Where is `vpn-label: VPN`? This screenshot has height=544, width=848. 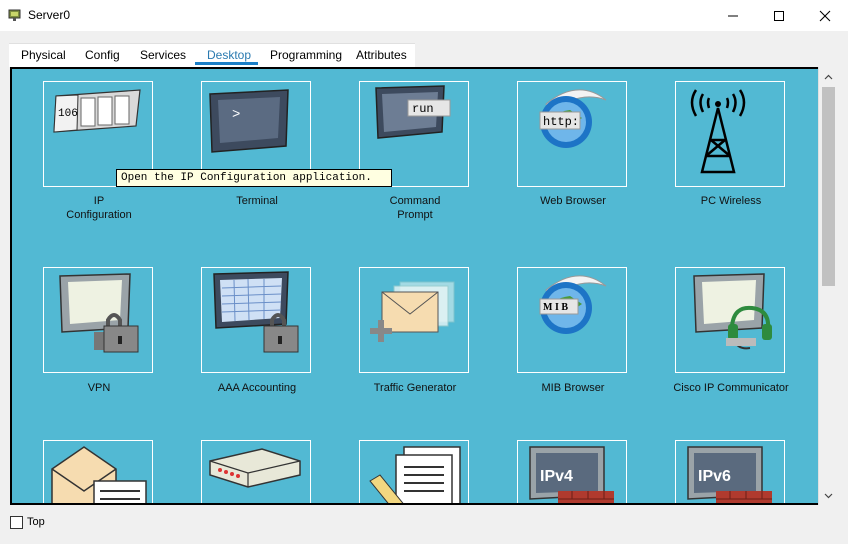 vpn-label: VPN is located at coordinates (99, 388).